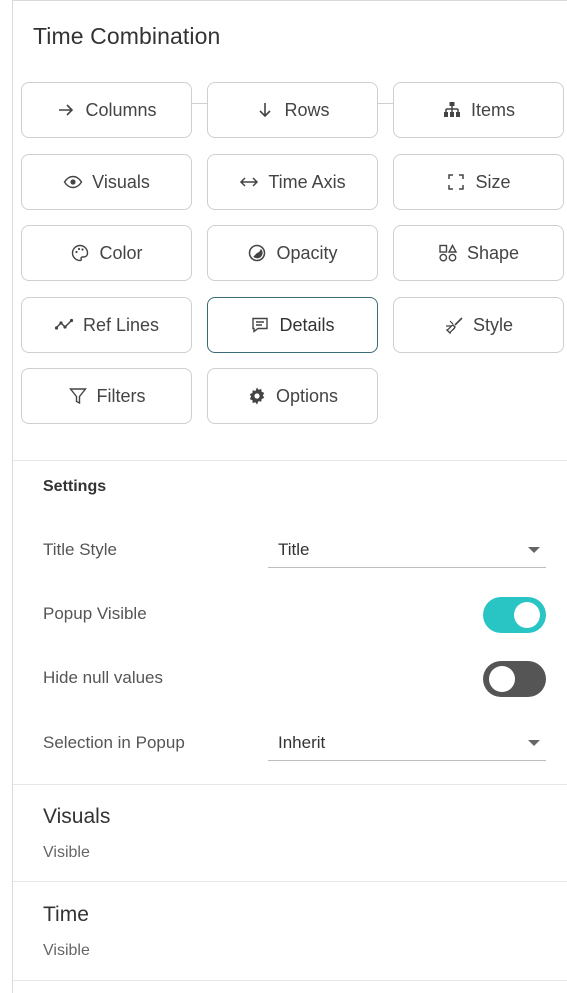 The width and height of the screenshot is (567, 993). I want to click on time-axis-button: Time Axis, so click(292, 182).